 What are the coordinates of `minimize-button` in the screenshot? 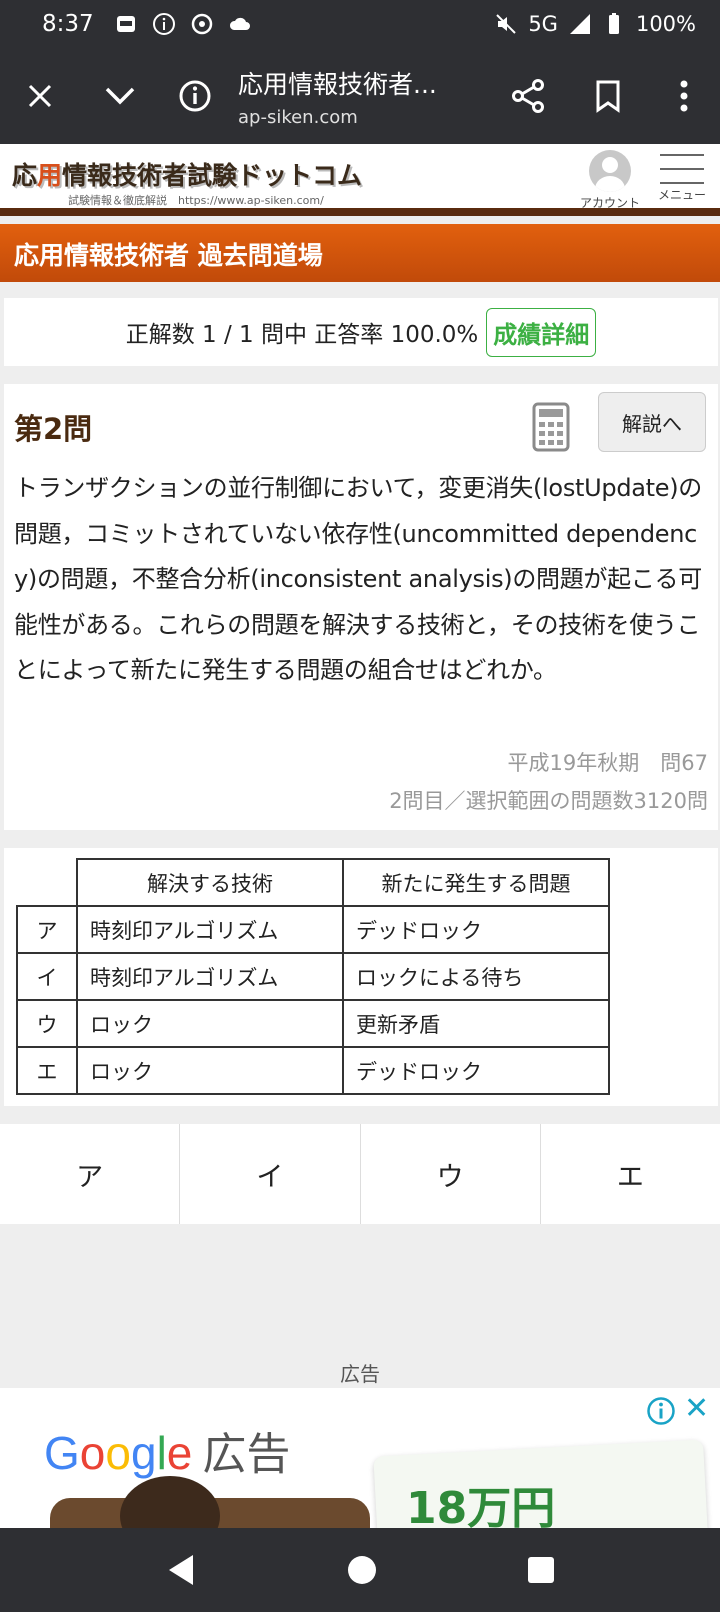 It's located at (120, 96).